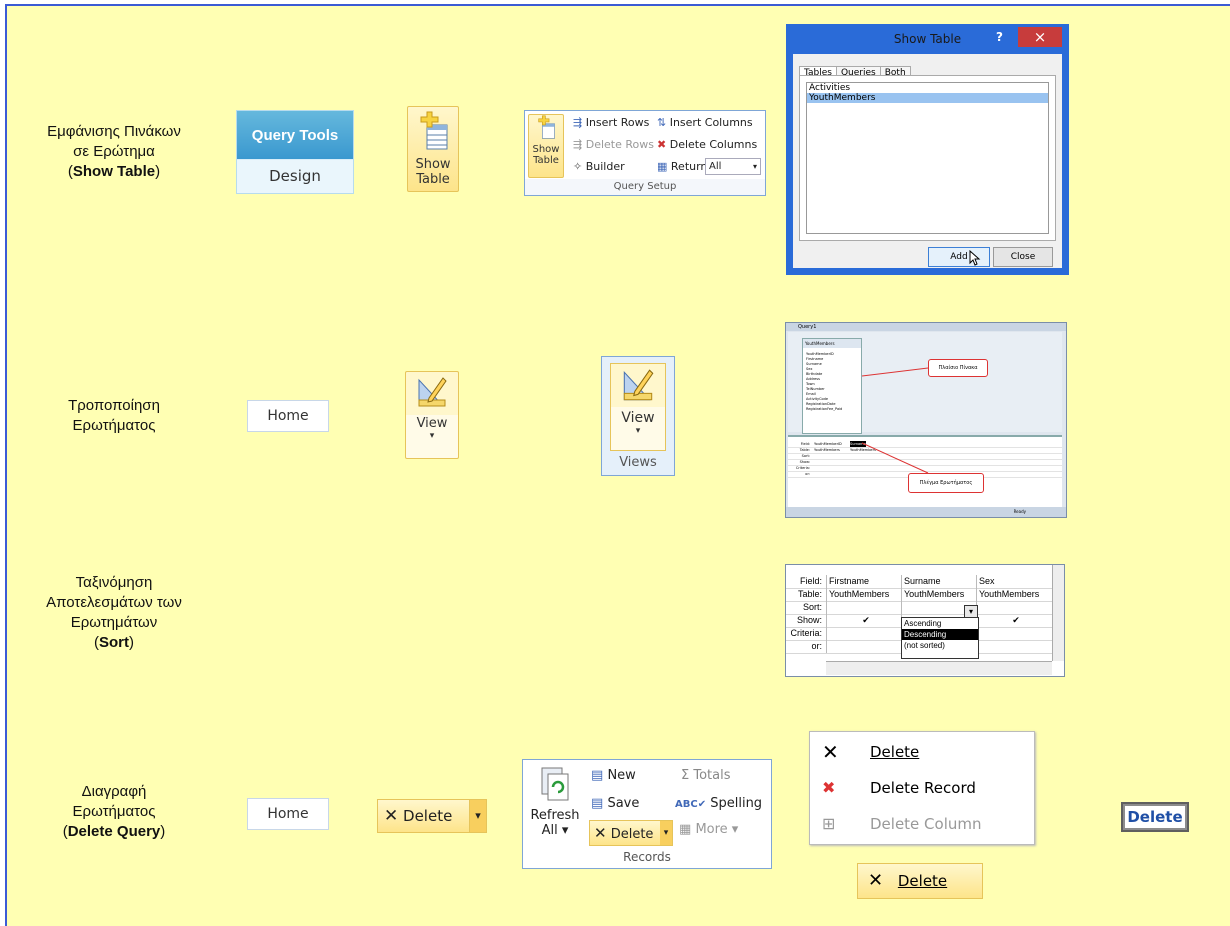 The image size is (1230, 926). I want to click on return-icon: ▦, so click(662, 166).